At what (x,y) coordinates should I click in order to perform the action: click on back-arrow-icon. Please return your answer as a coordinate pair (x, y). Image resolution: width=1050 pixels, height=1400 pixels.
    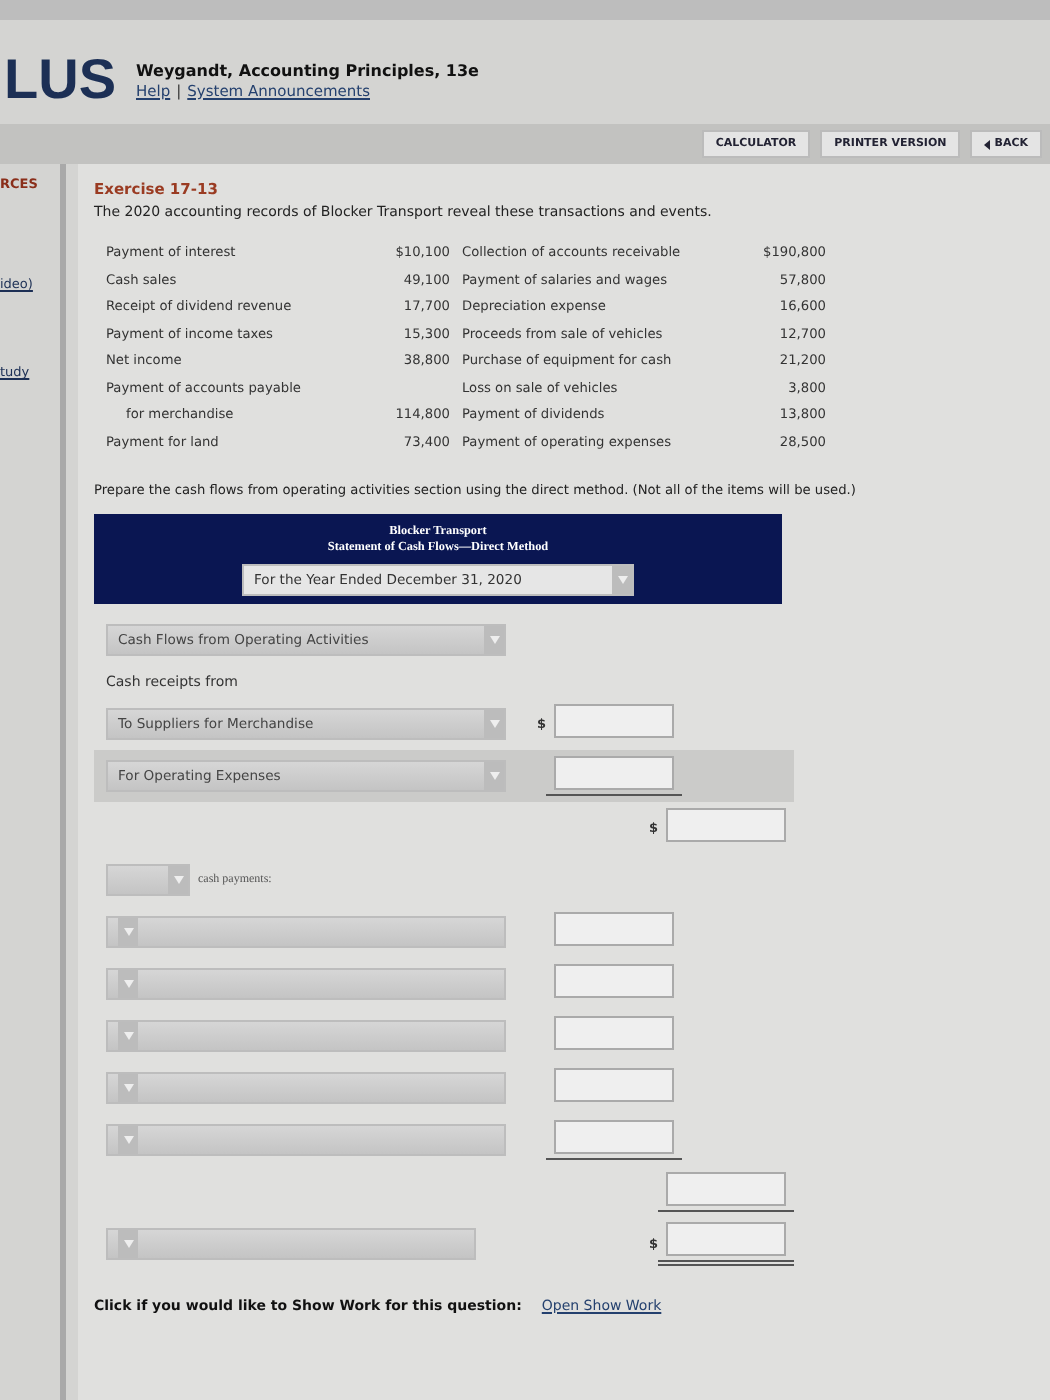
    Looking at the image, I should click on (987, 144).